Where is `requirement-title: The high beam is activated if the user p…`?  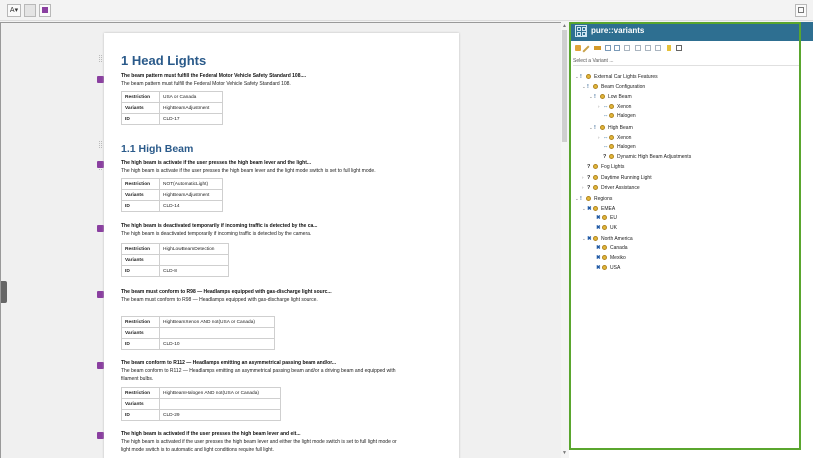 requirement-title: The high beam is activated if the user p… is located at coordinates (281, 434).